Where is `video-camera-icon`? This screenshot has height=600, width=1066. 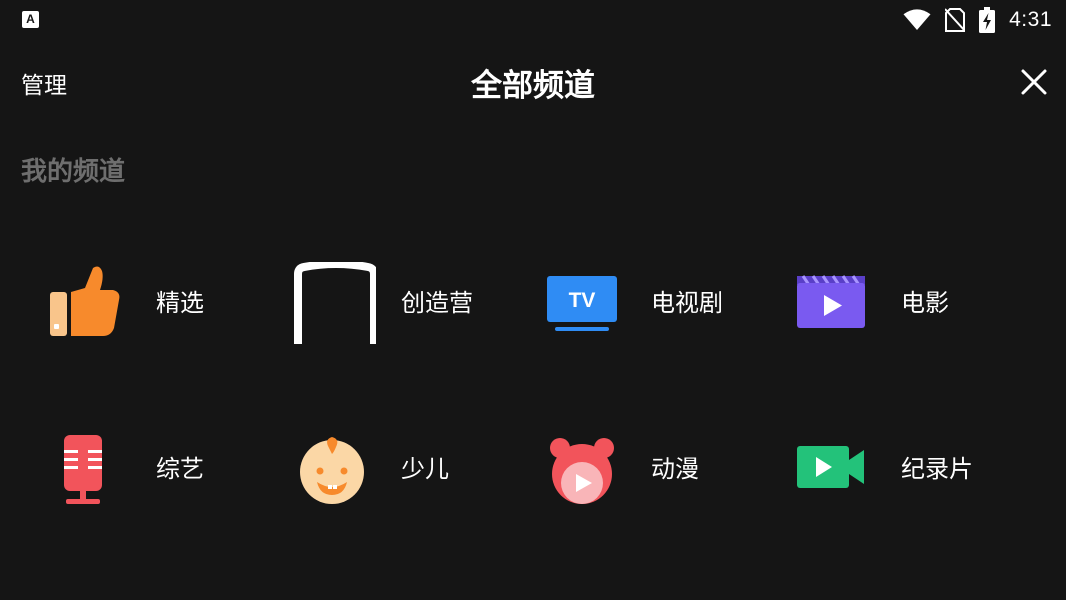 video-camera-icon is located at coordinates (830, 467).